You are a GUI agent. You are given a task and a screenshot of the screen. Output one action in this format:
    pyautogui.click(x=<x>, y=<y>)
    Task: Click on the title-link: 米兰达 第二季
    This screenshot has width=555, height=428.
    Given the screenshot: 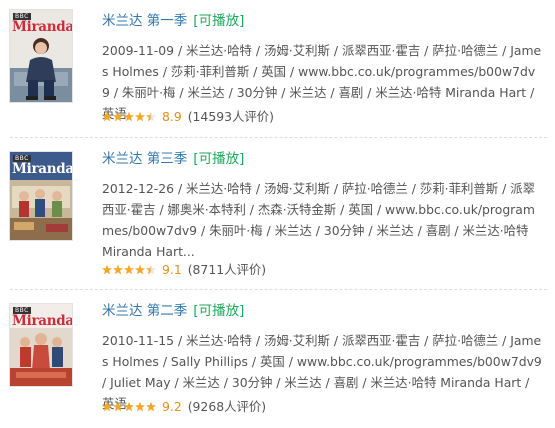 What is the action you would take?
    pyautogui.click(x=144, y=311)
    